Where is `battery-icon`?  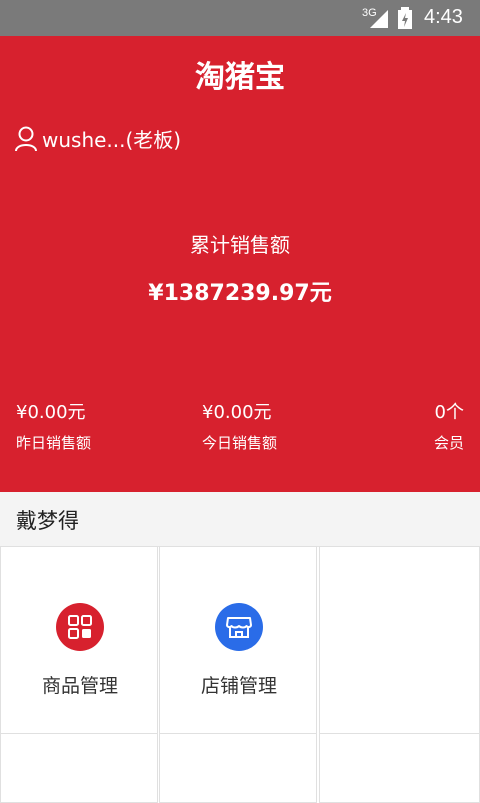
battery-icon is located at coordinates (405, 18).